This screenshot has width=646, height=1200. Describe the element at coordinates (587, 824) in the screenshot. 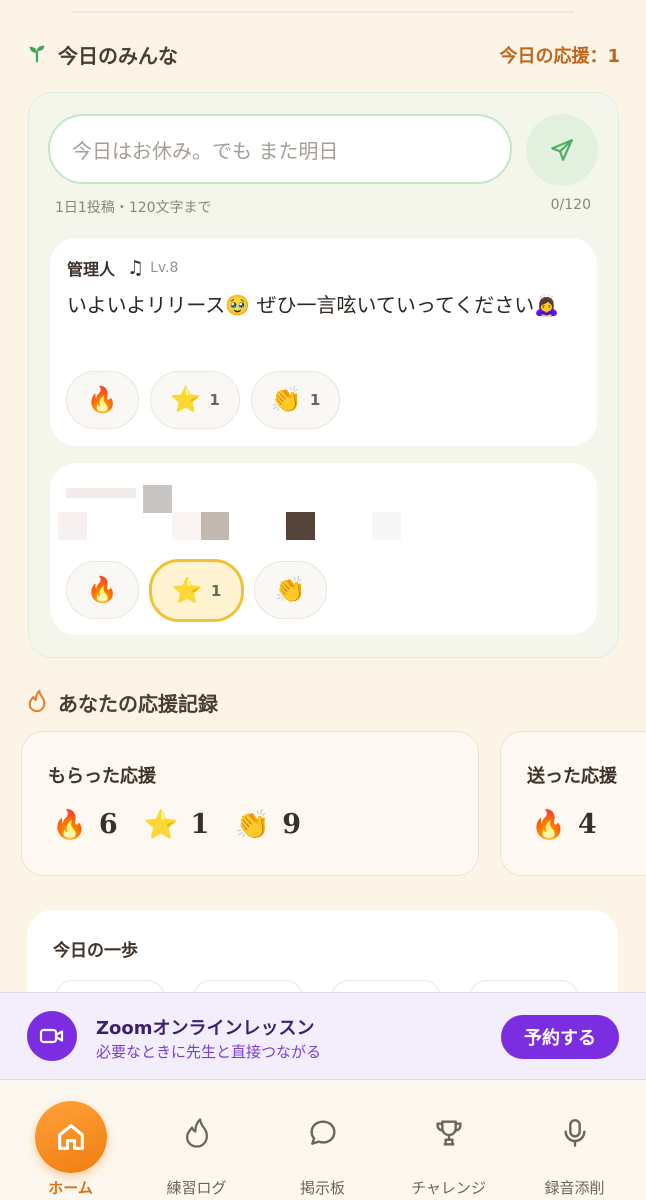

I see `sent-fire-count: 4` at that location.